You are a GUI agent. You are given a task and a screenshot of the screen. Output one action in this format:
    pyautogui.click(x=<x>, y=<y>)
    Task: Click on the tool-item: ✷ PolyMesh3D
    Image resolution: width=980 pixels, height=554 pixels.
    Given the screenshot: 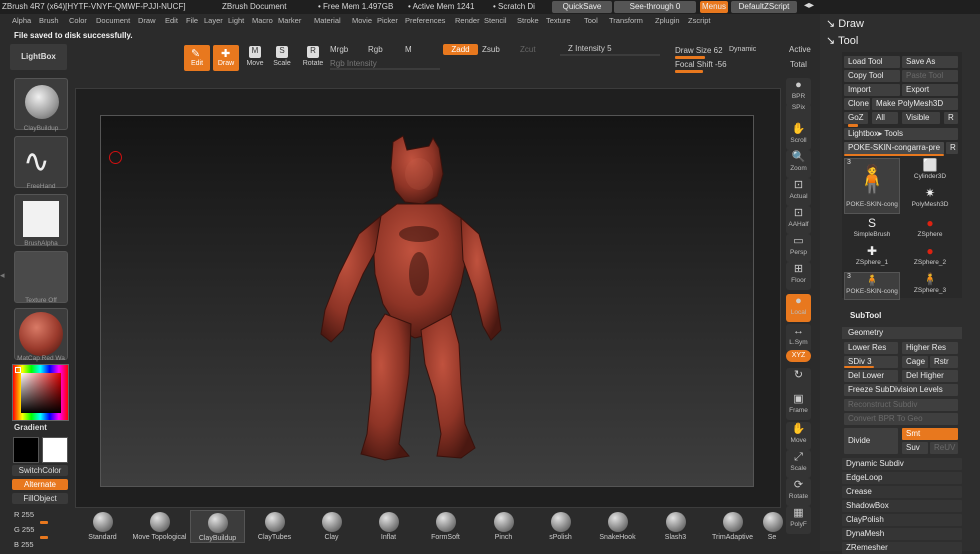 What is the action you would take?
    pyautogui.click(x=930, y=200)
    